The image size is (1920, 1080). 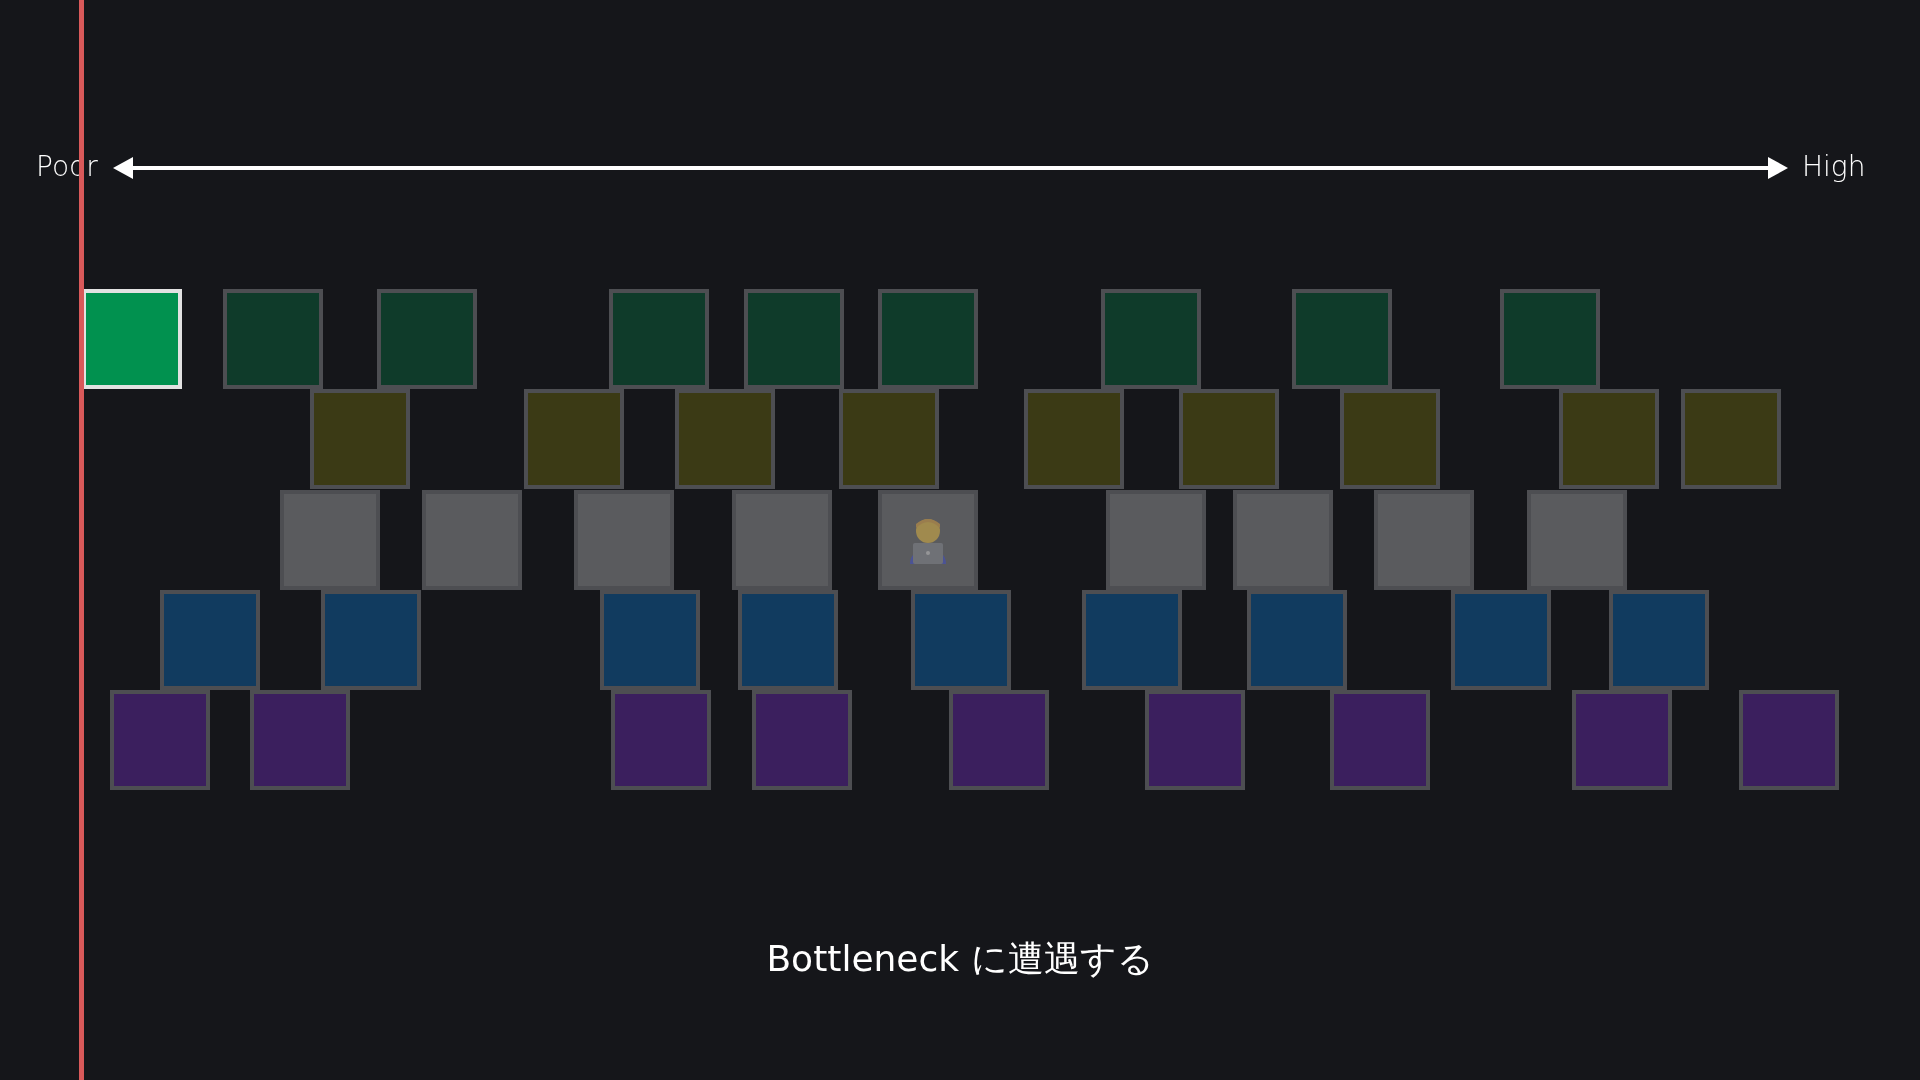 What do you see at coordinates (1834, 167) in the screenshot?
I see `scale-high-label: High` at bounding box center [1834, 167].